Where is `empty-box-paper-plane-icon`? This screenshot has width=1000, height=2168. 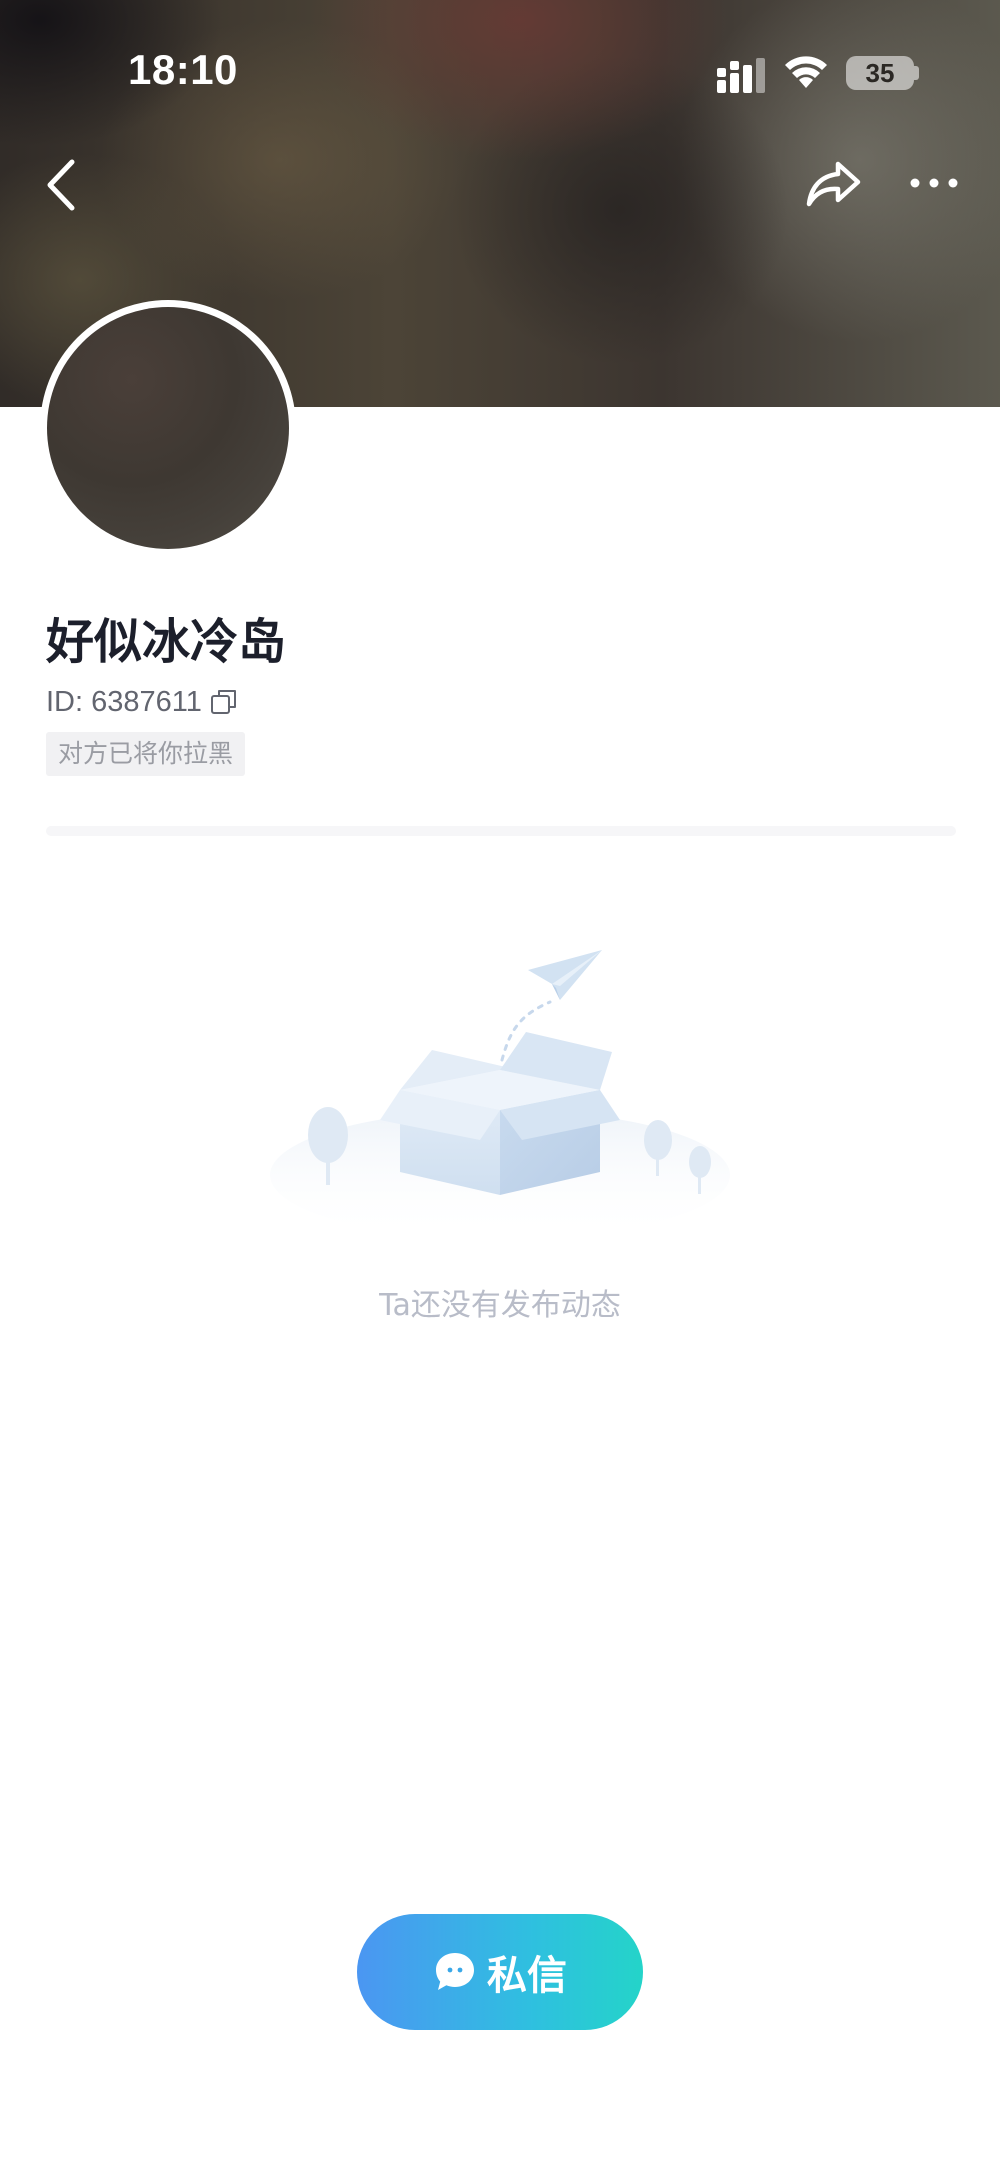
empty-box-paper-plane-icon is located at coordinates (500, 1090).